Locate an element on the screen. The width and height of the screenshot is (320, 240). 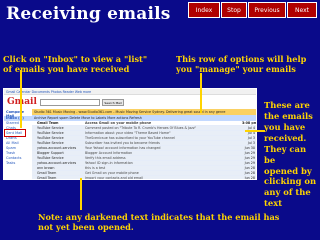
email-subject: Yahoo! ID sign-in information is located at coordinates (163, 163).